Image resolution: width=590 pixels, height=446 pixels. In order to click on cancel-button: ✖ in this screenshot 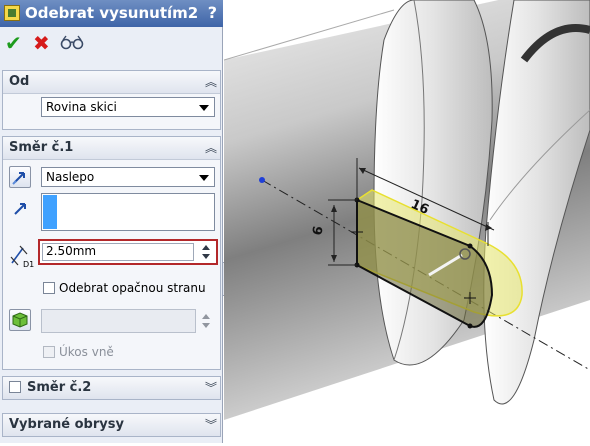, I will do `click(41, 43)`.